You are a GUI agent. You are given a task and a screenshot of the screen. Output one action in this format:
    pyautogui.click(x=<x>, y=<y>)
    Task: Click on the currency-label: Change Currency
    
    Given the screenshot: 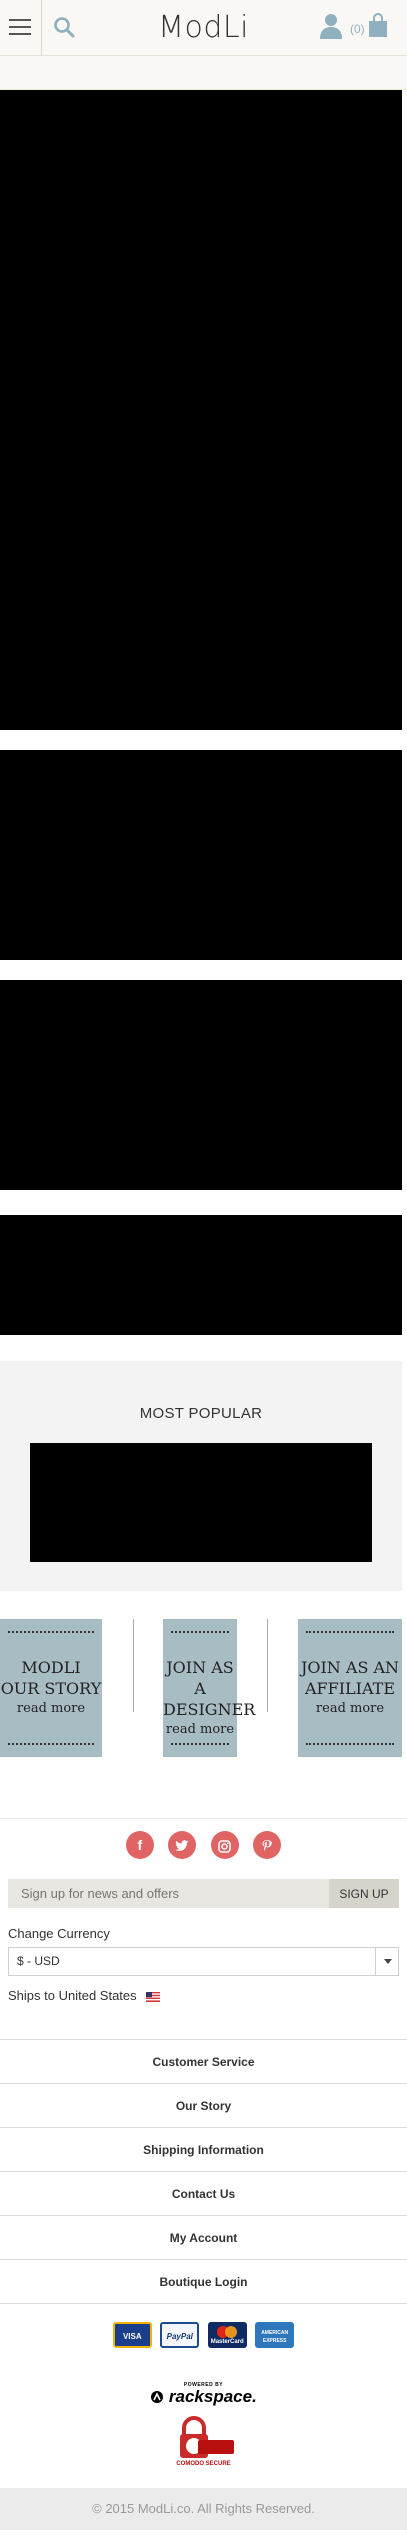 What is the action you would take?
    pyautogui.click(x=59, y=1933)
    